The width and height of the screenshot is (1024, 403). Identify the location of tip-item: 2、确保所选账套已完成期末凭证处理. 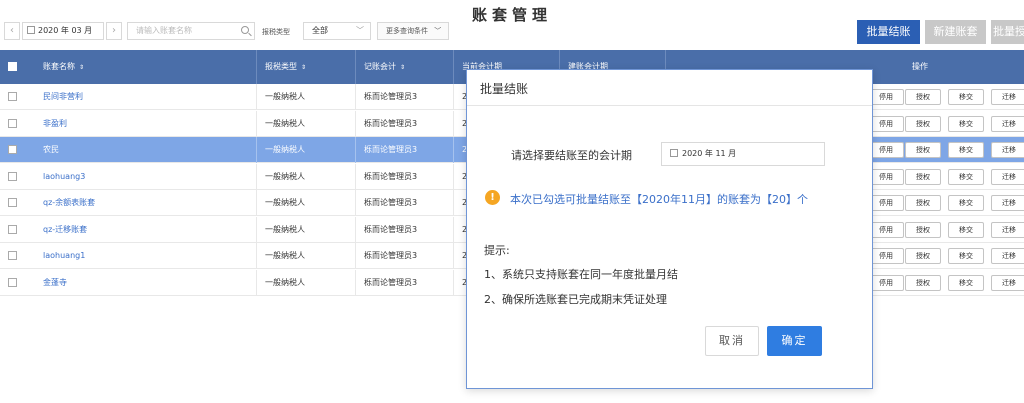
(575, 299).